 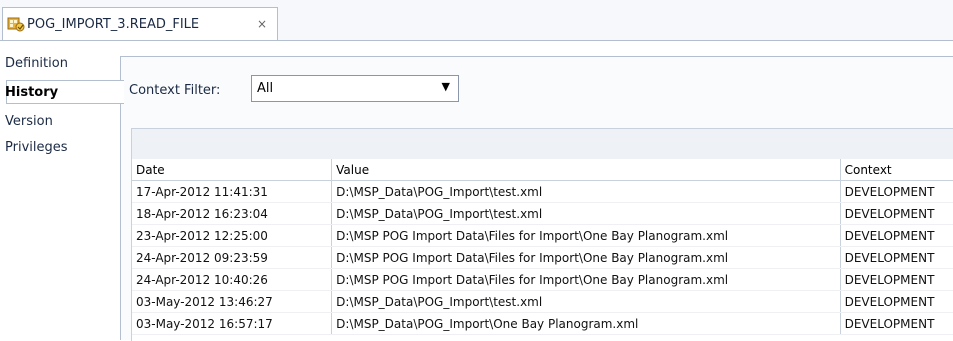 What do you see at coordinates (232, 235) in the screenshot?
I see `cell-date: 23-Apr-2012 12:25:00` at bounding box center [232, 235].